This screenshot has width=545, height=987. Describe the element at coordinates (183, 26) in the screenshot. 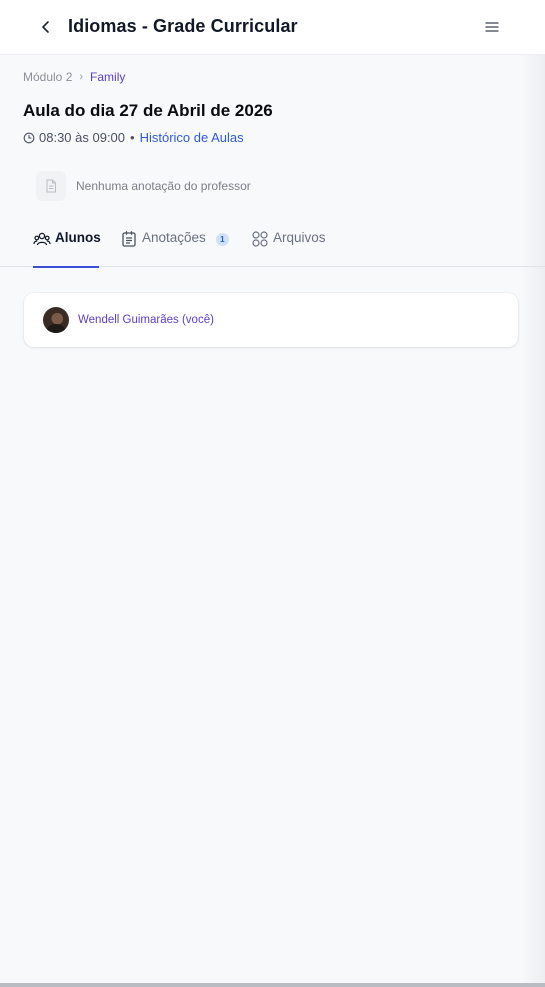

I see `app-title: Idiomas - Grade Curricular` at that location.